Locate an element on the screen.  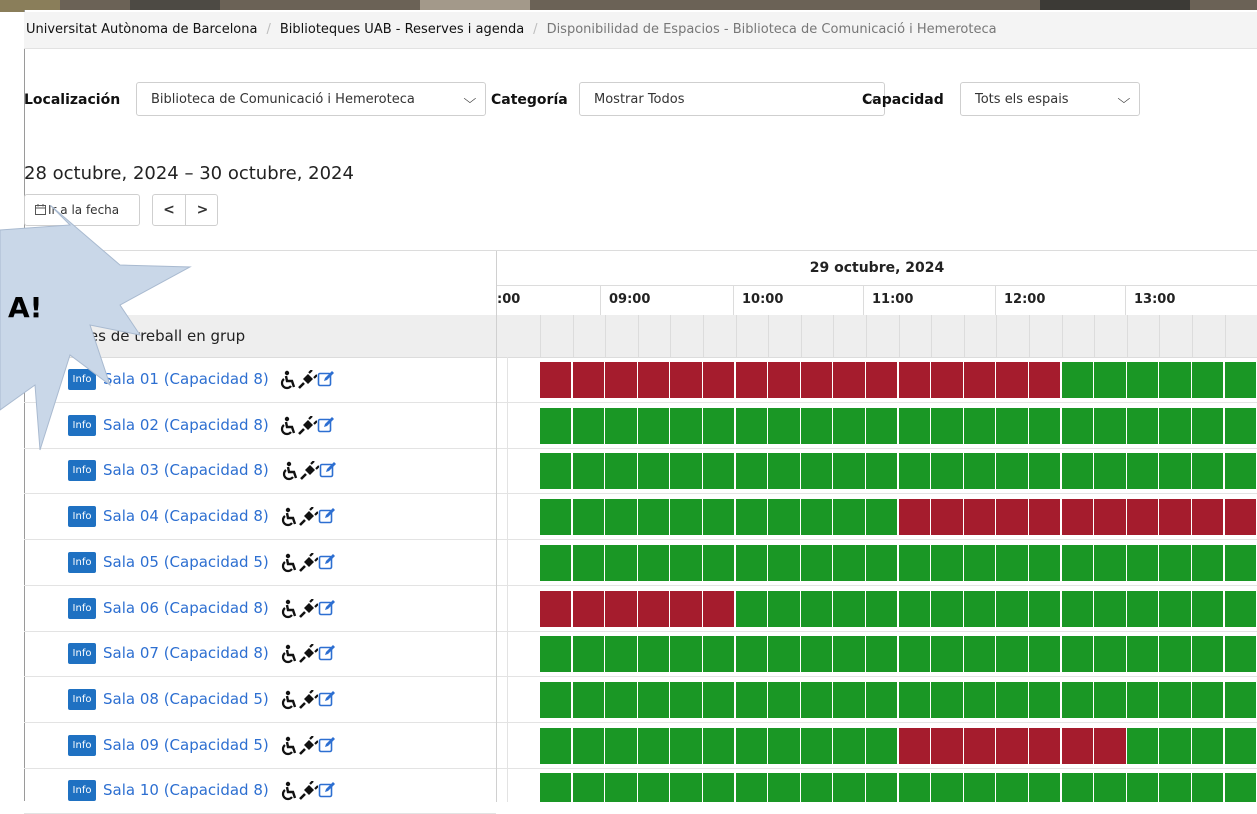
room-link: Sala 04 (Capacidad 8) is located at coordinates (186, 516).